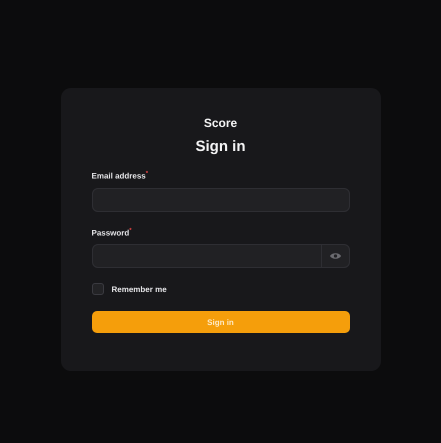 This screenshot has width=441, height=443. What do you see at coordinates (221, 256) in the screenshot?
I see `password-field` at bounding box center [221, 256].